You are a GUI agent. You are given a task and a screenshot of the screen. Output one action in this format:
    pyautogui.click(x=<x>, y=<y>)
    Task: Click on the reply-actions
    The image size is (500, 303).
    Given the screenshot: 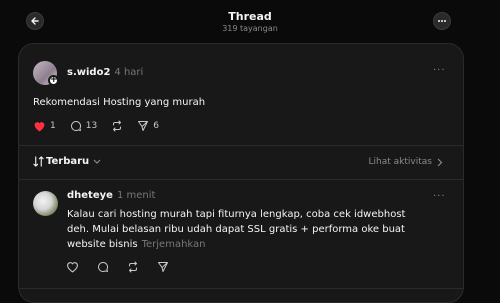 What is the action you would take?
    pyautogui.click(x=124, y=267)
    